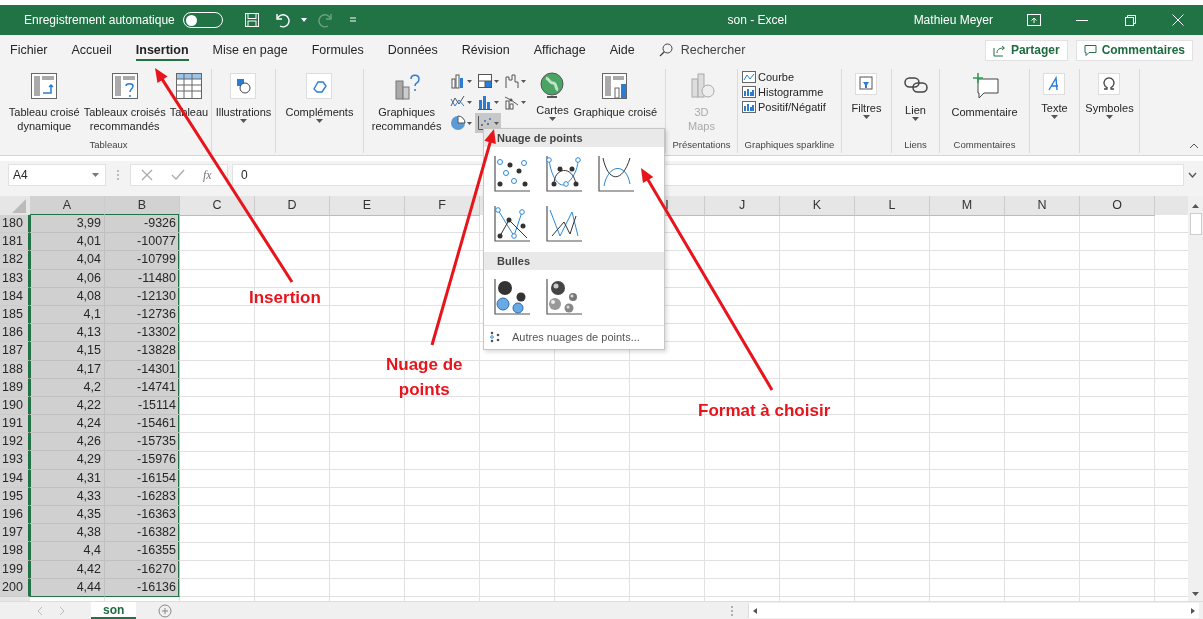 The height and width of the screenshot is (619, 1203). I want to click on row-number: 182, so click(15, 260).